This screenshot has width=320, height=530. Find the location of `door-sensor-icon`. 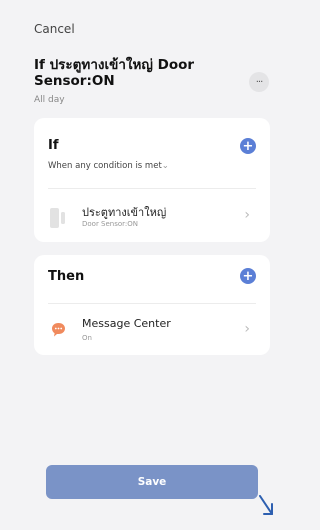

door-sensor-icon is located at coordinates (57, 218).